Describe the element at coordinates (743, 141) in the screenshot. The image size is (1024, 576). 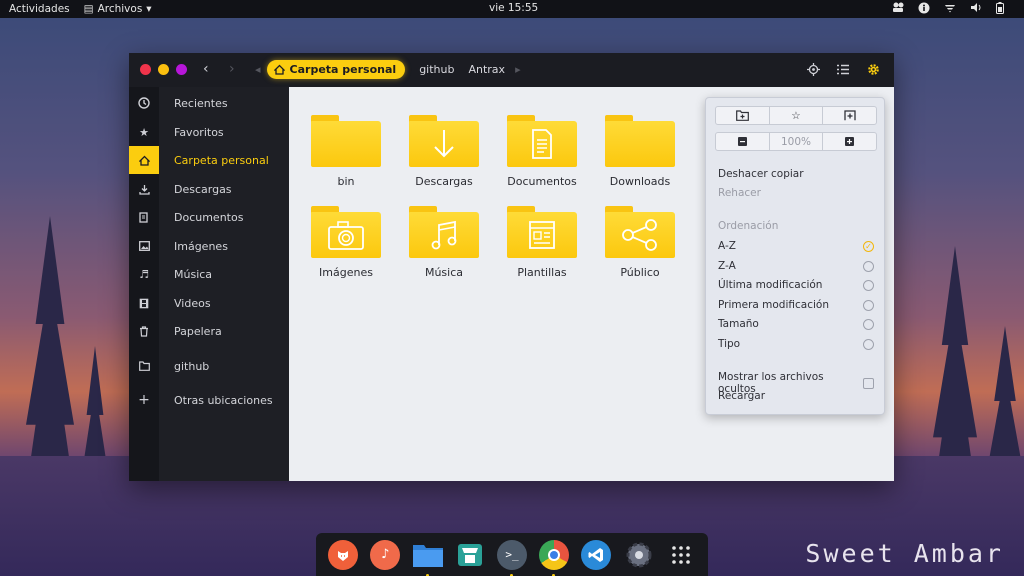
I see `zoom-out-button` at that location.